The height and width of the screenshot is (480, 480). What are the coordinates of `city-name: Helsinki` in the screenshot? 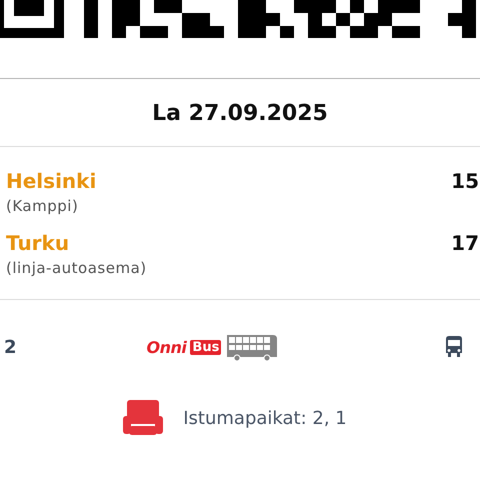 It's located at (51, 181).